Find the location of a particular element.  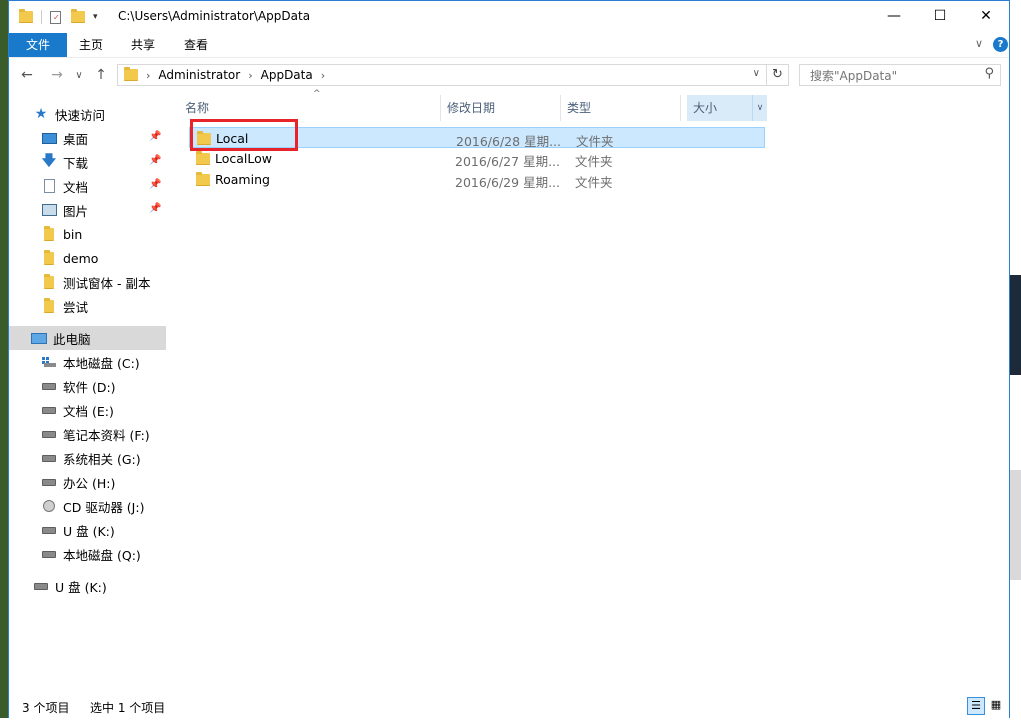

new-folder-icon is located at coordinates (78, 16).